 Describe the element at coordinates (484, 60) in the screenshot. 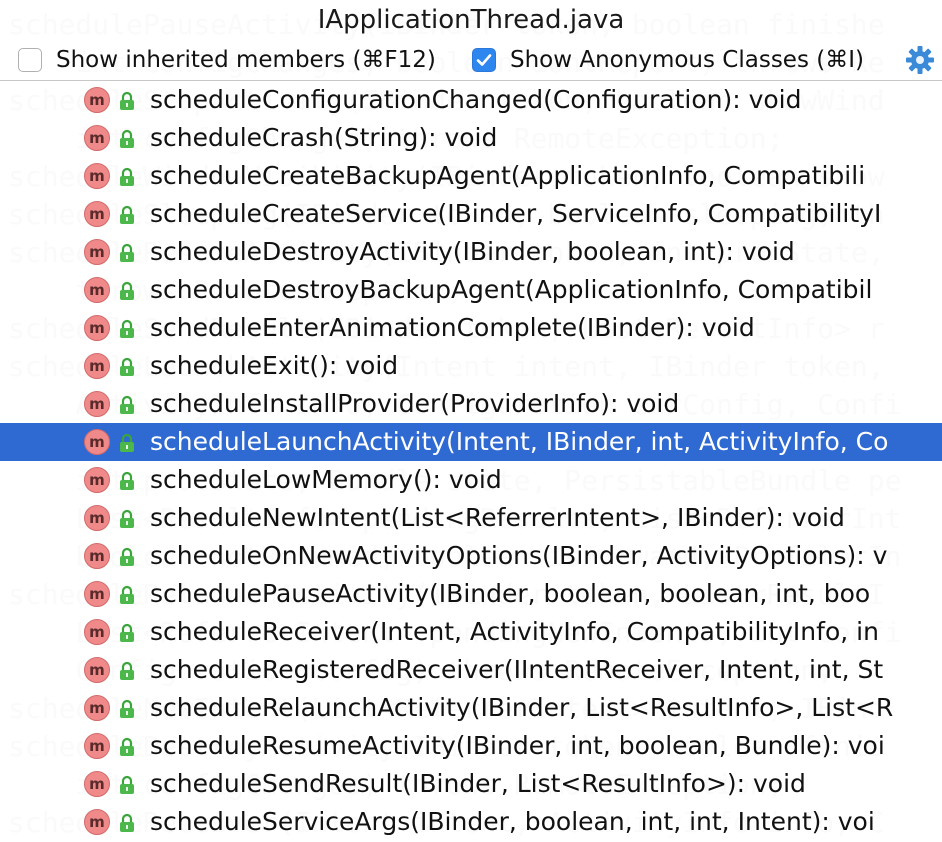

I see `show-anonymous-checkbox` at that location.